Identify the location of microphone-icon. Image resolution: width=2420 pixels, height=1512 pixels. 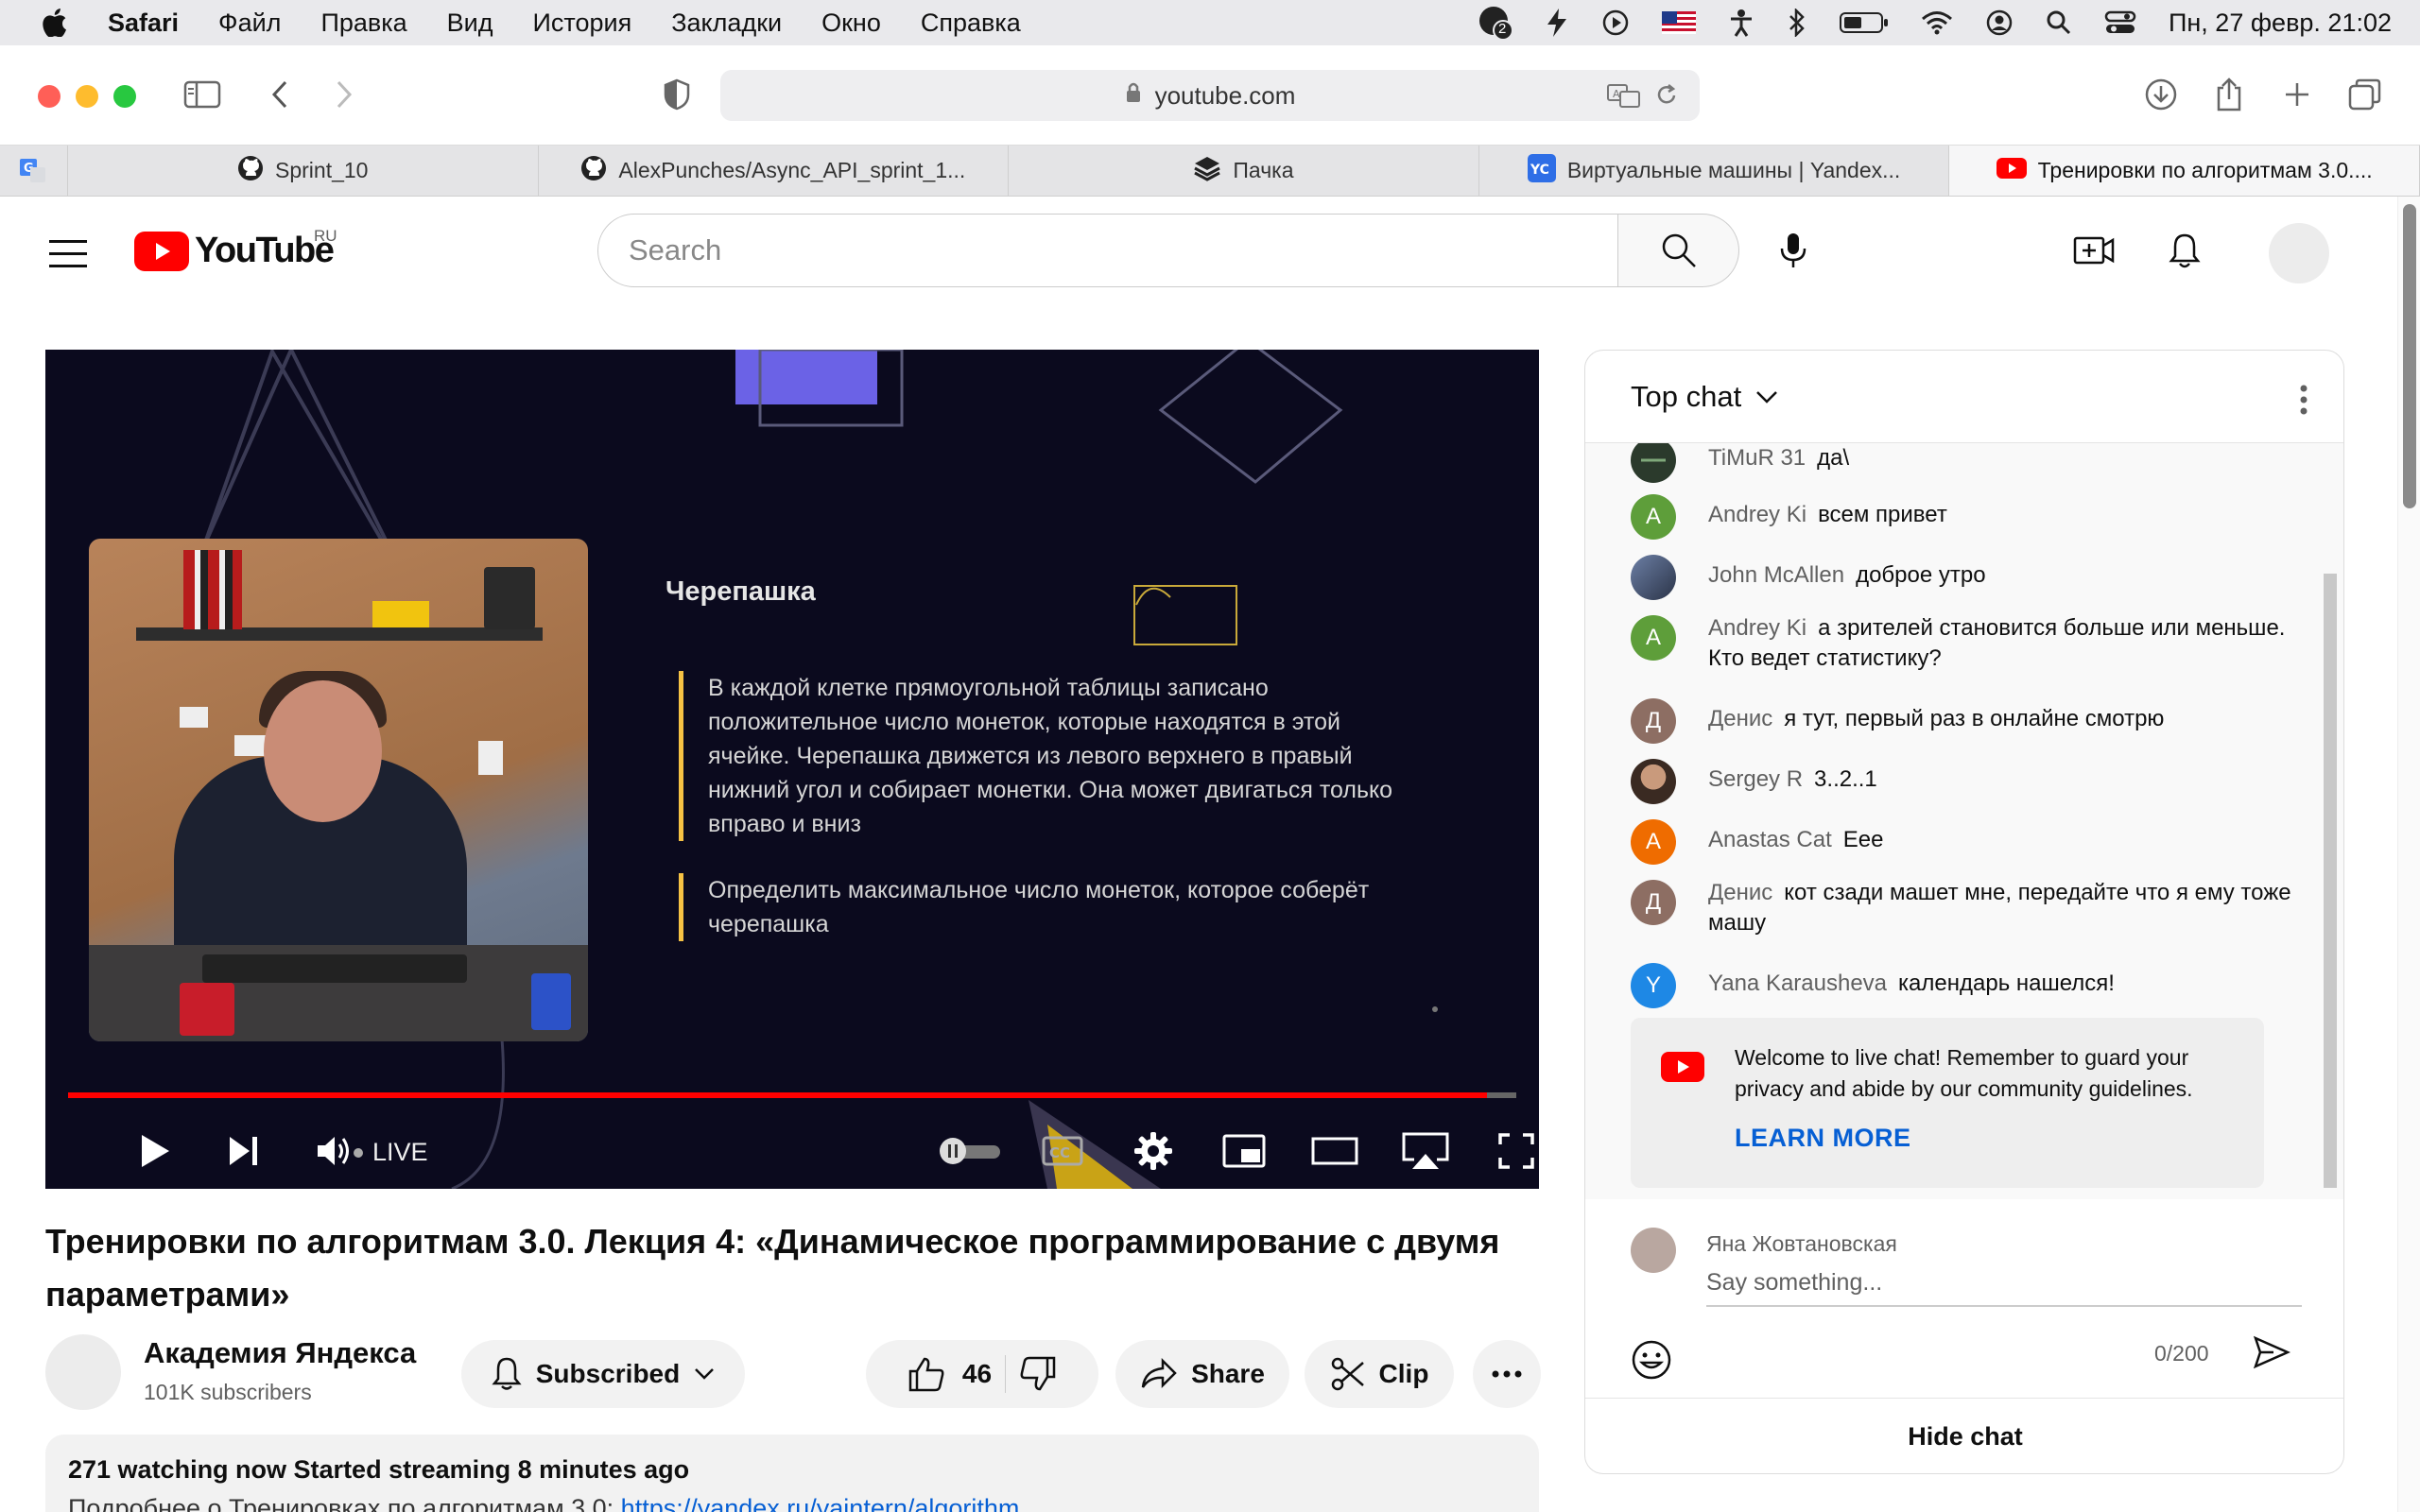
(1793, 250).